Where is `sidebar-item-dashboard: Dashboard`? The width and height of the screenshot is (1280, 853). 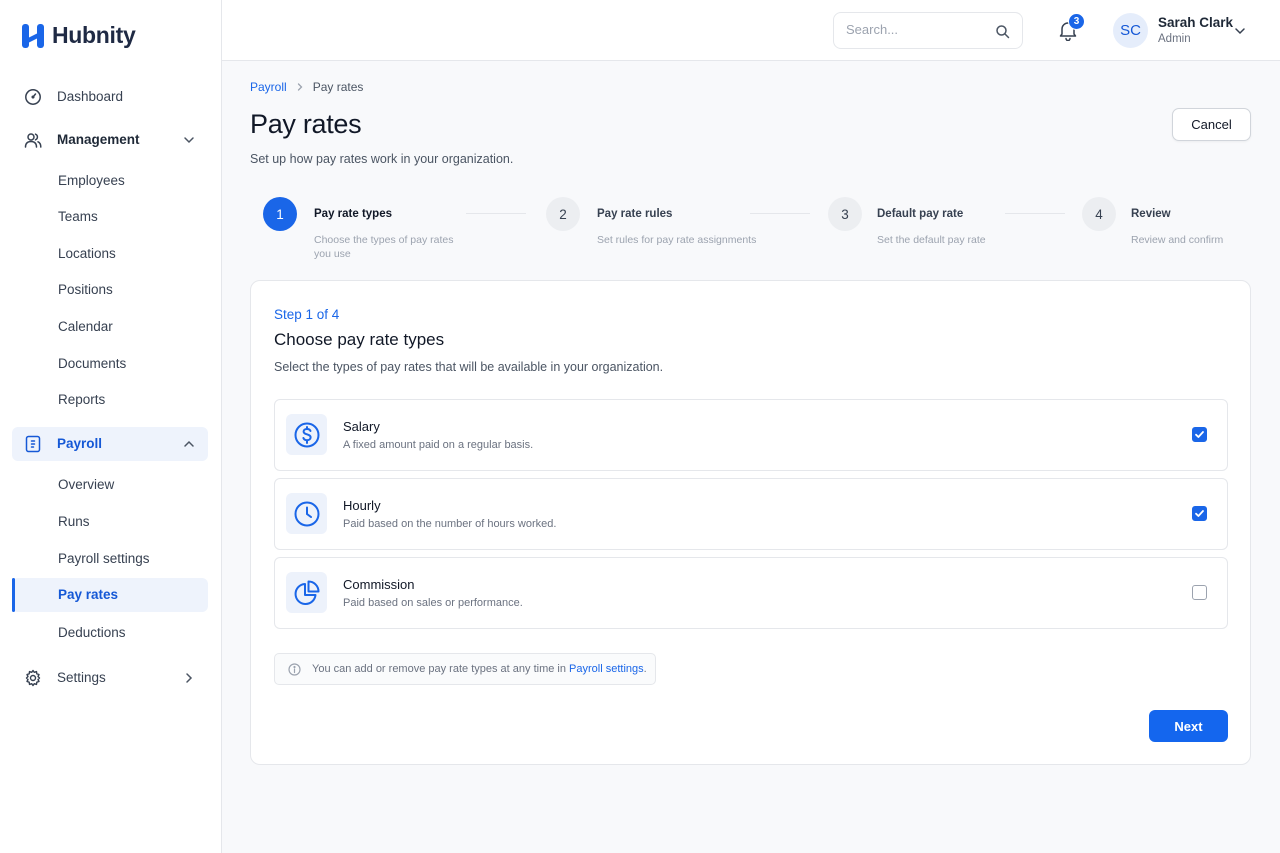 sidebar-item-dashboard: Dashboard is located at coordinates (110, 97).